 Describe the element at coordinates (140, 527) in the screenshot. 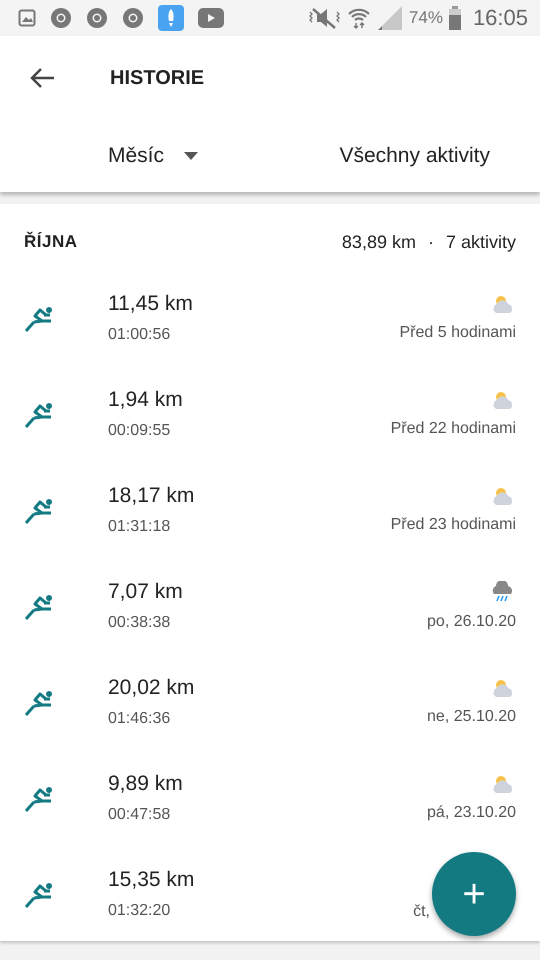

I see `activity-duration: 01:31:18` at that location.